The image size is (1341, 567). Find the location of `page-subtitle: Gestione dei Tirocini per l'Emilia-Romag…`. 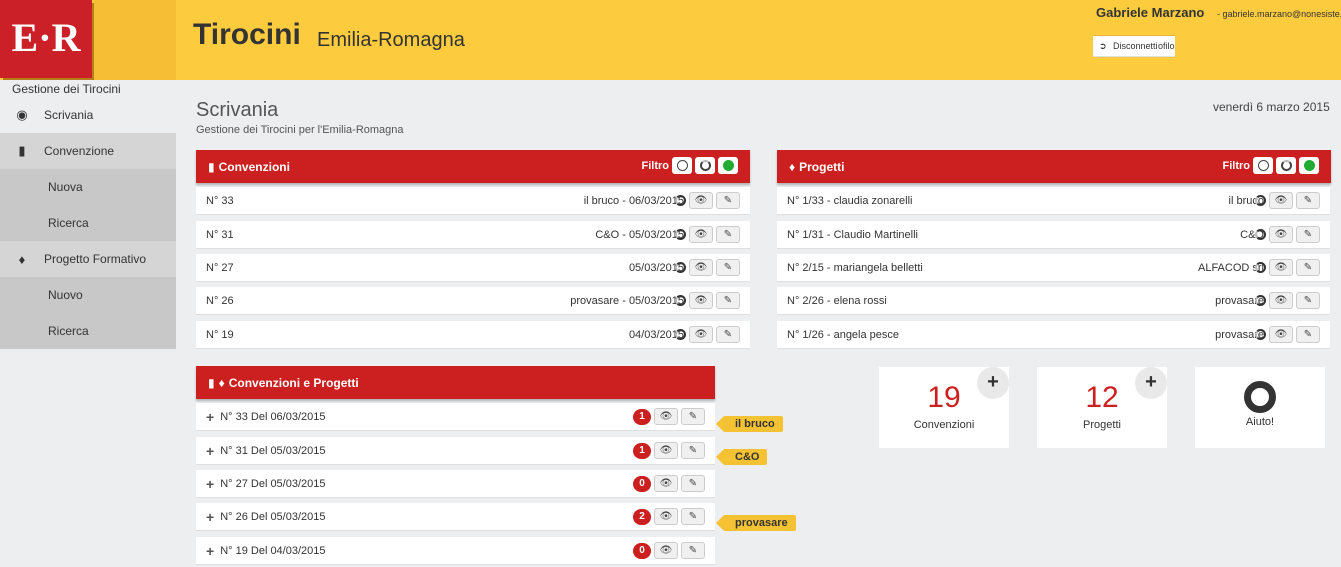

page-subtitle: Gestione dei Tirocini per l'Emilia-Romag… is located at coordinates (300, 130).